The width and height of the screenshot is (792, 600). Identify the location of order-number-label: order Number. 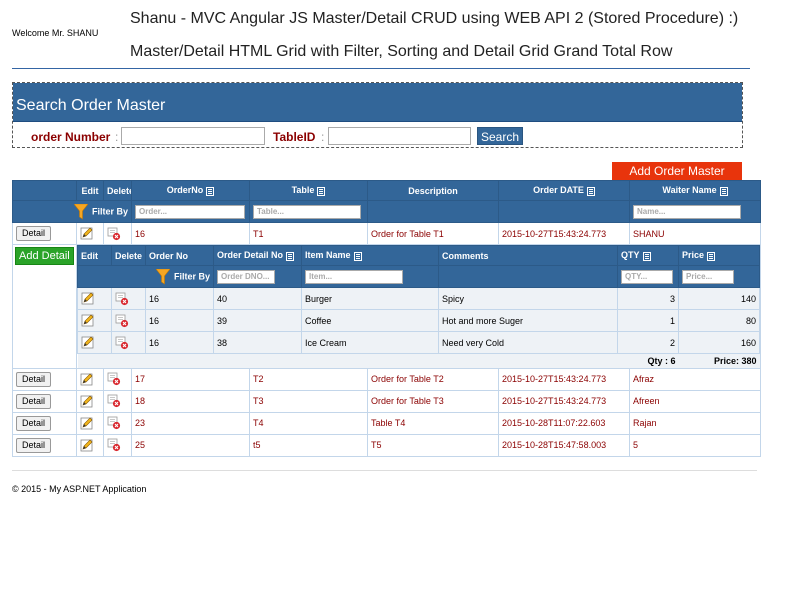
(71, 137).